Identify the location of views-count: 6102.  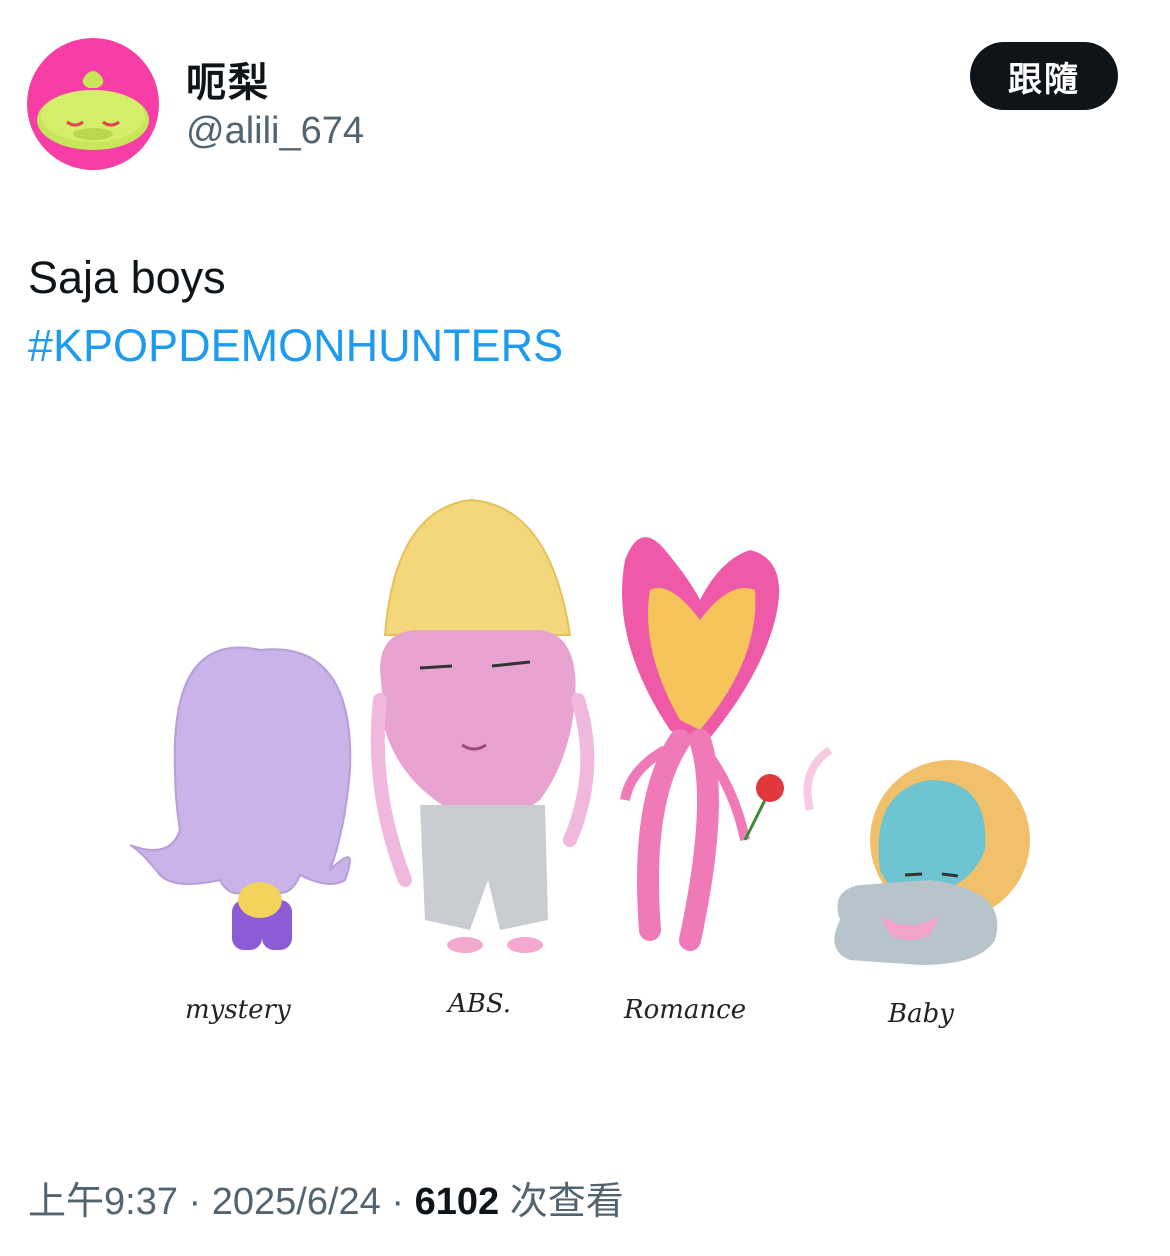
(457, 1202).